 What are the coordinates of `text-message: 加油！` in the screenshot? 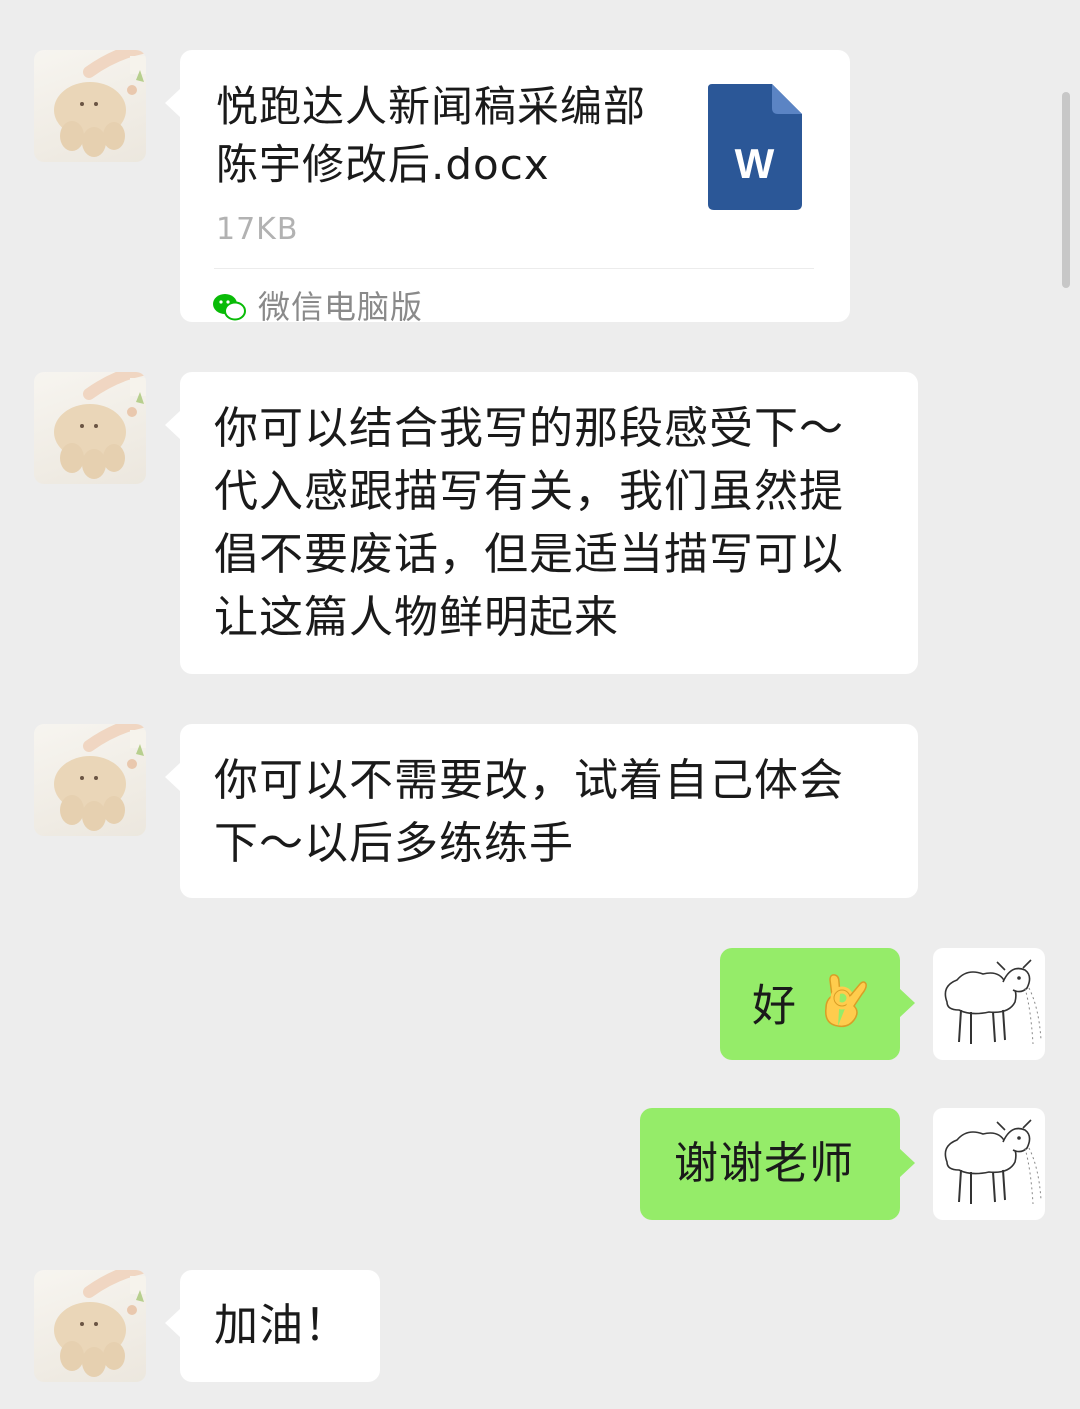 It's located at (272, 1326).